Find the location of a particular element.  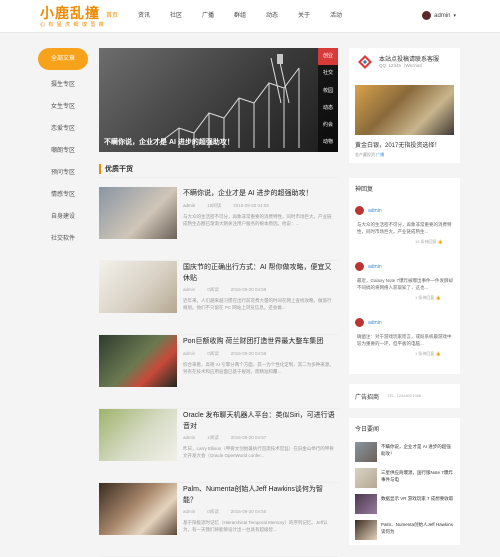

news-title: 数据显示 VR 游戏玩家 7 成想要收取 is located at coordinates (418, 498).